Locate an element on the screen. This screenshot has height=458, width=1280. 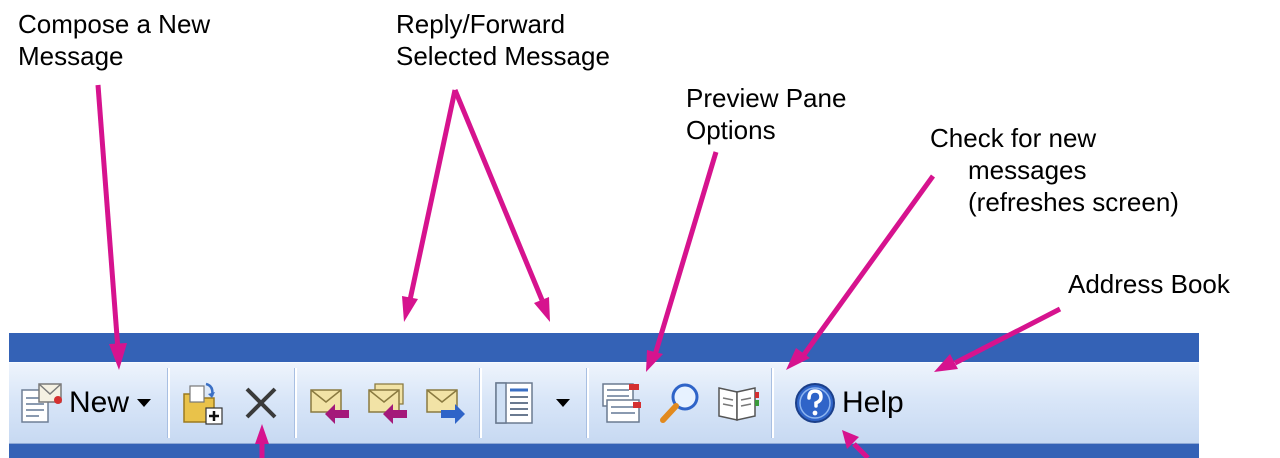
help-icon is located at coordinates (815, 403).